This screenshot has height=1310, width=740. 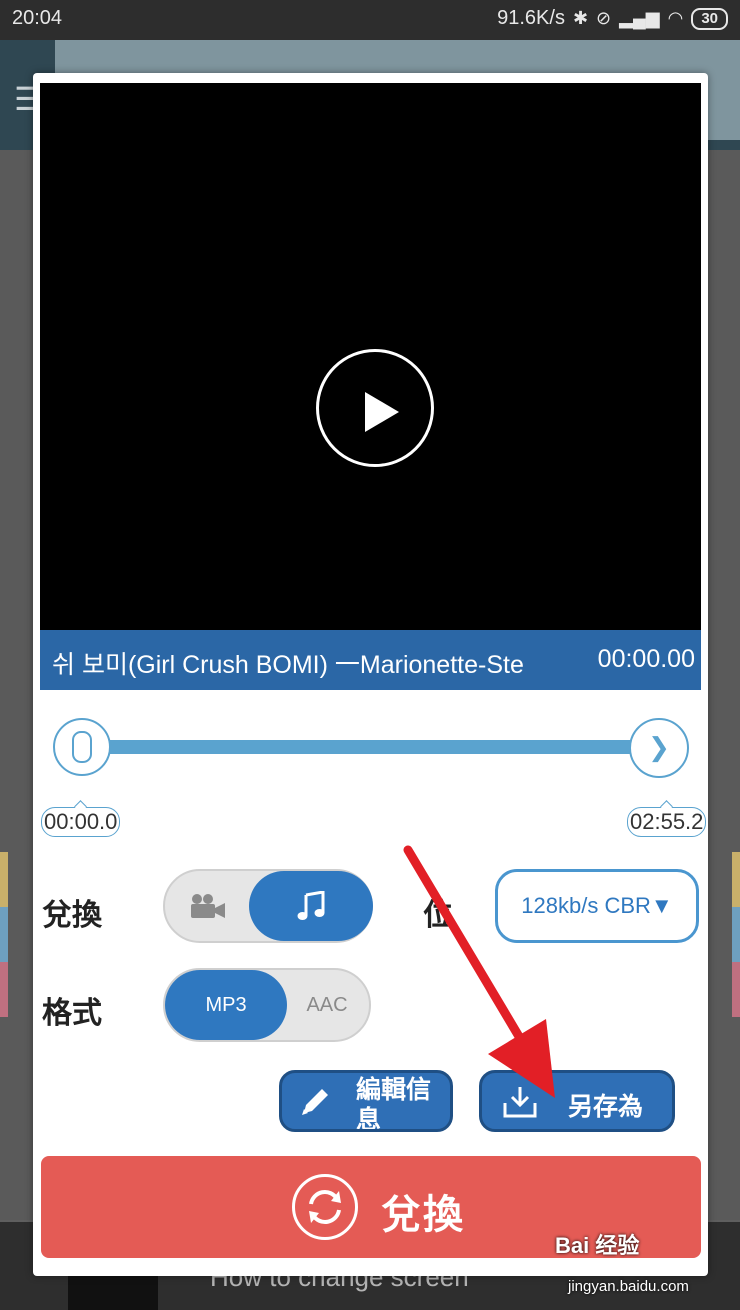 What do you see at coordinates (423, 1215) in the screenshot?
I see `convert-button-label: 兌換` at bounding box center [423, 1215].